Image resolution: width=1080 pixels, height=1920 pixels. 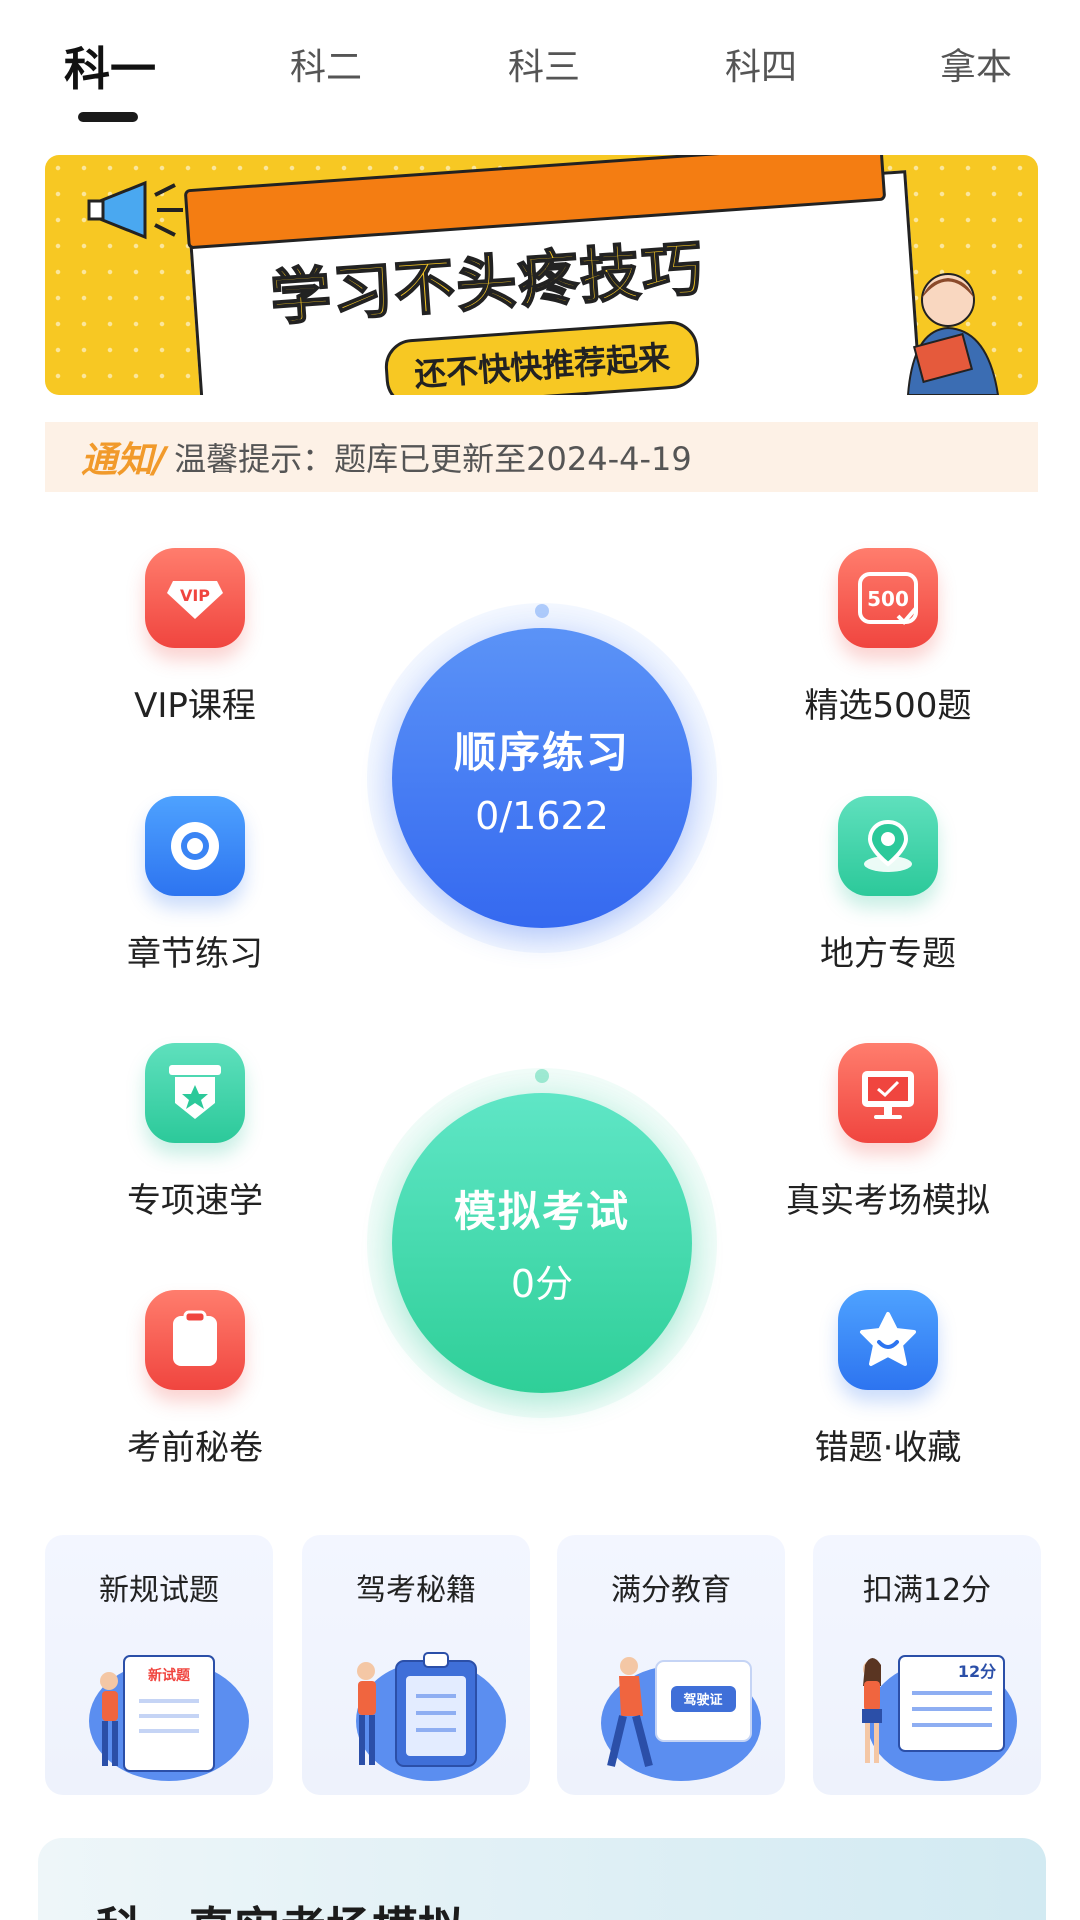 I want to click on card-driving-tips-title: 驾考秘籍, so click(x=416, y=1590).